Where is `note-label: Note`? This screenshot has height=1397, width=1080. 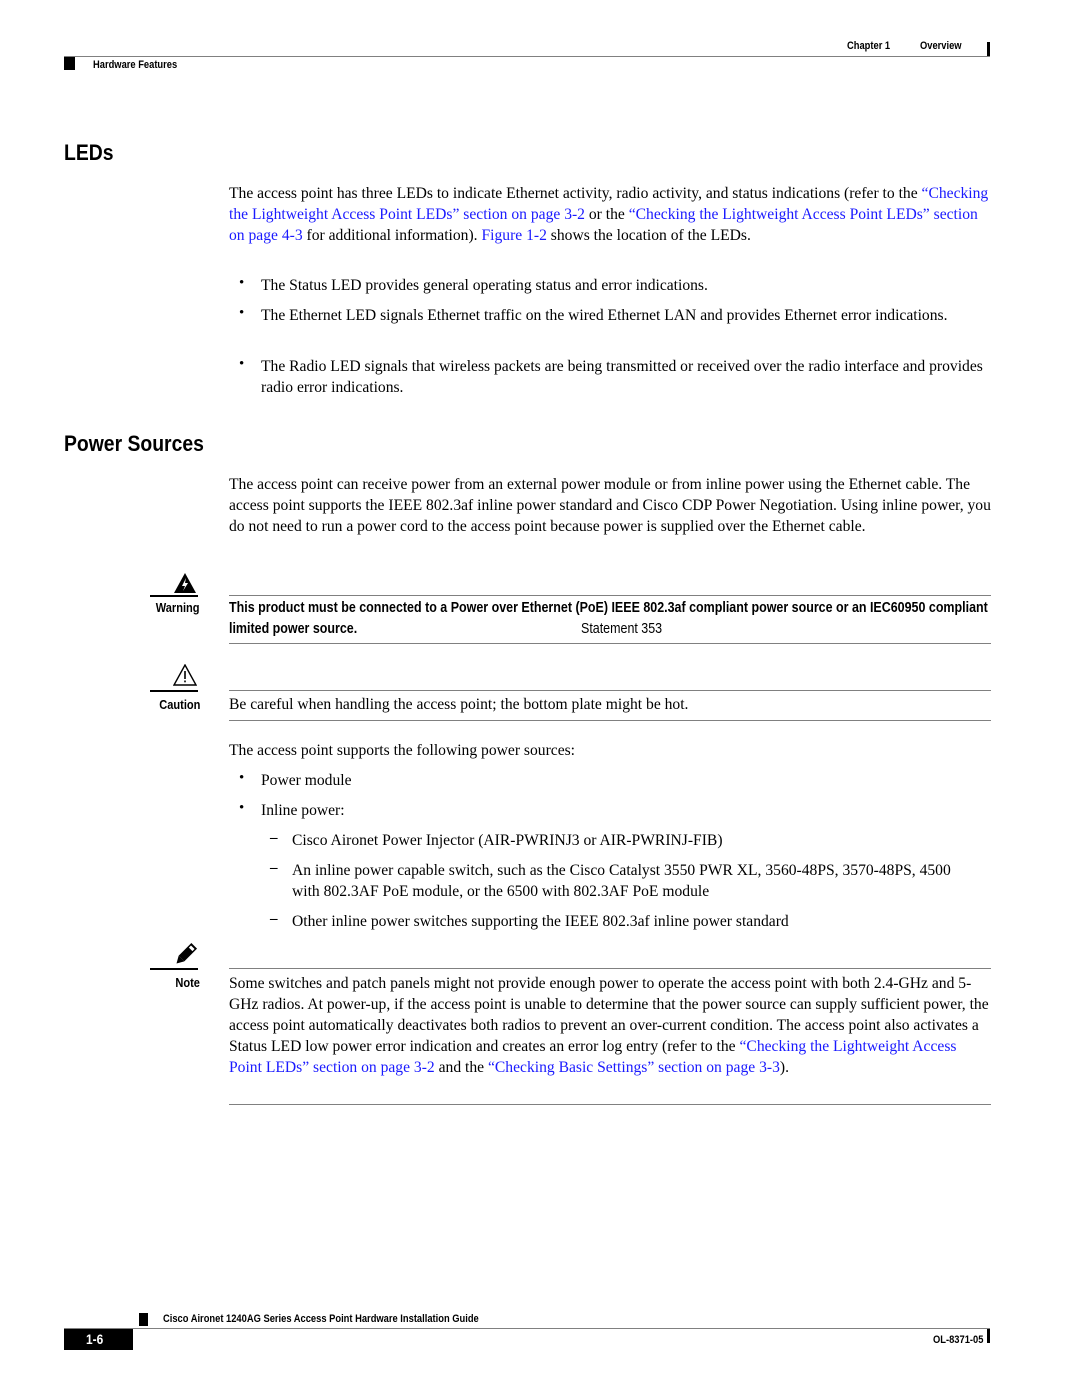 note-label: Note is located at coordinates (187, 982).